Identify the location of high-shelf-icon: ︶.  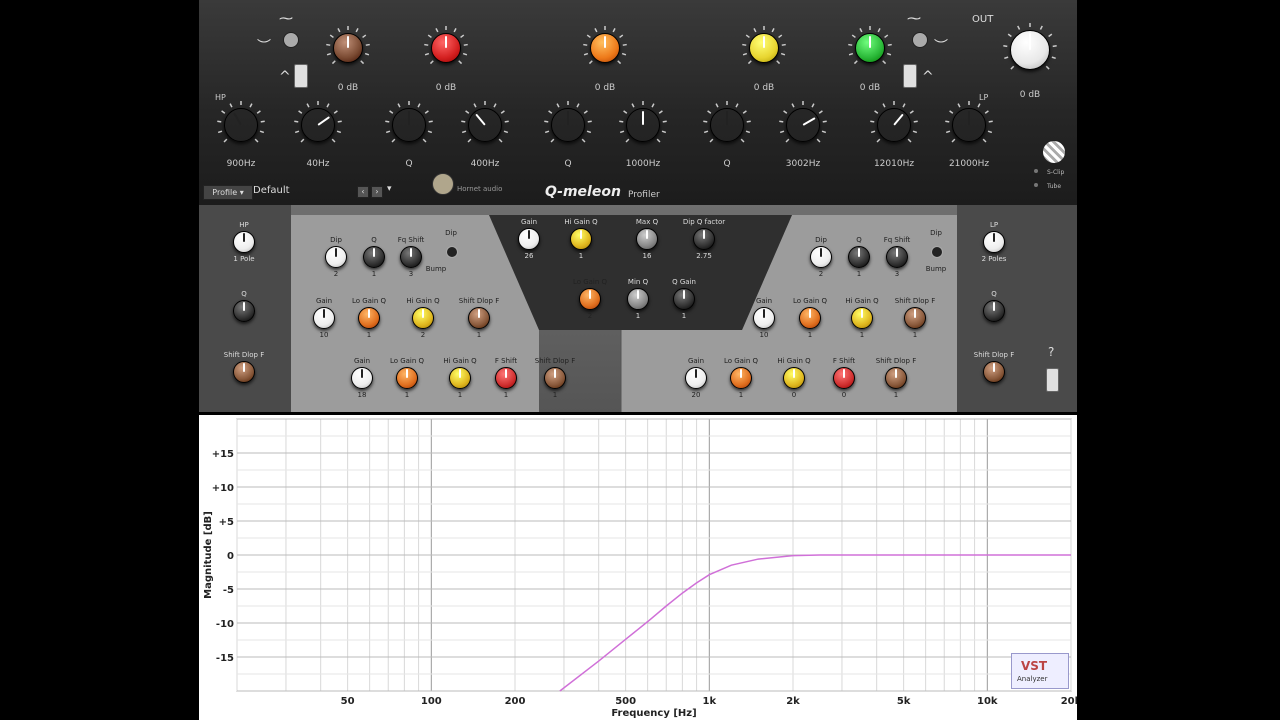
(941, 47).